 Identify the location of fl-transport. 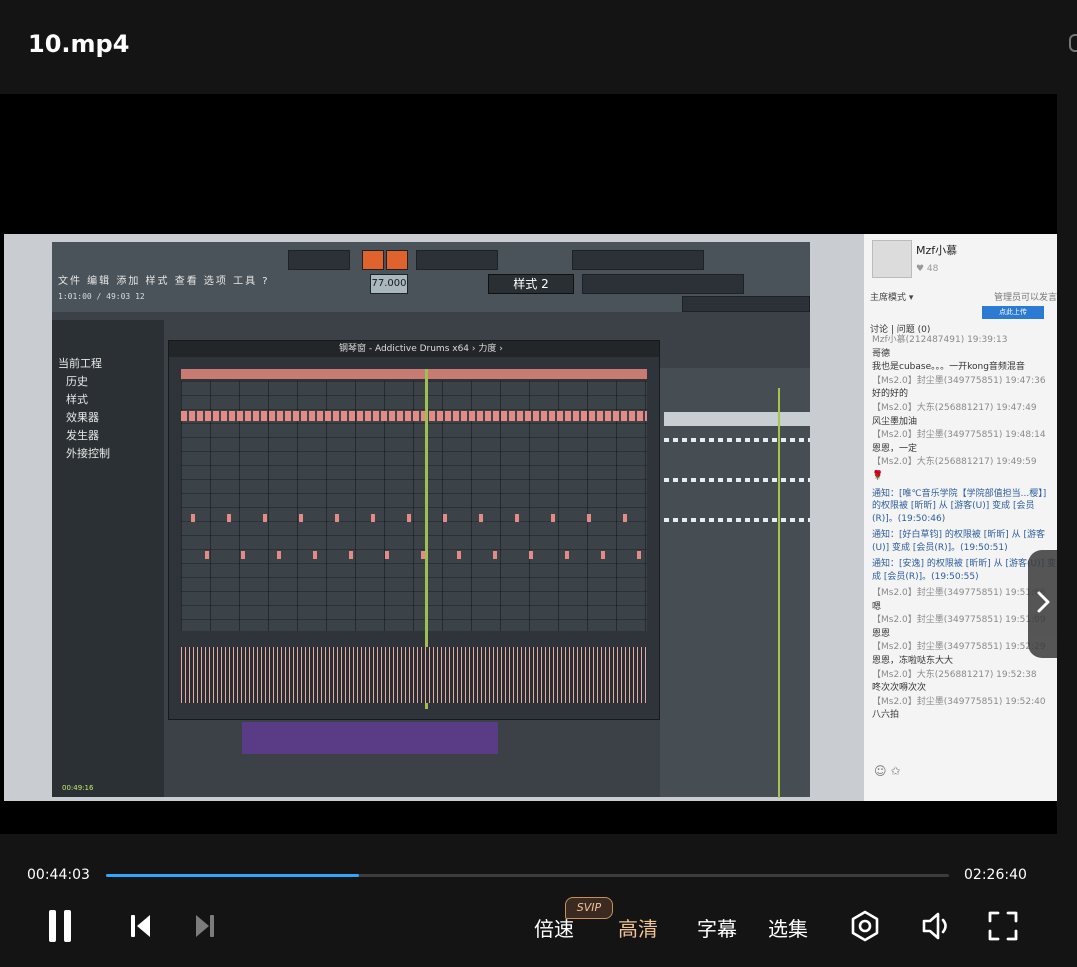
(319, 260).